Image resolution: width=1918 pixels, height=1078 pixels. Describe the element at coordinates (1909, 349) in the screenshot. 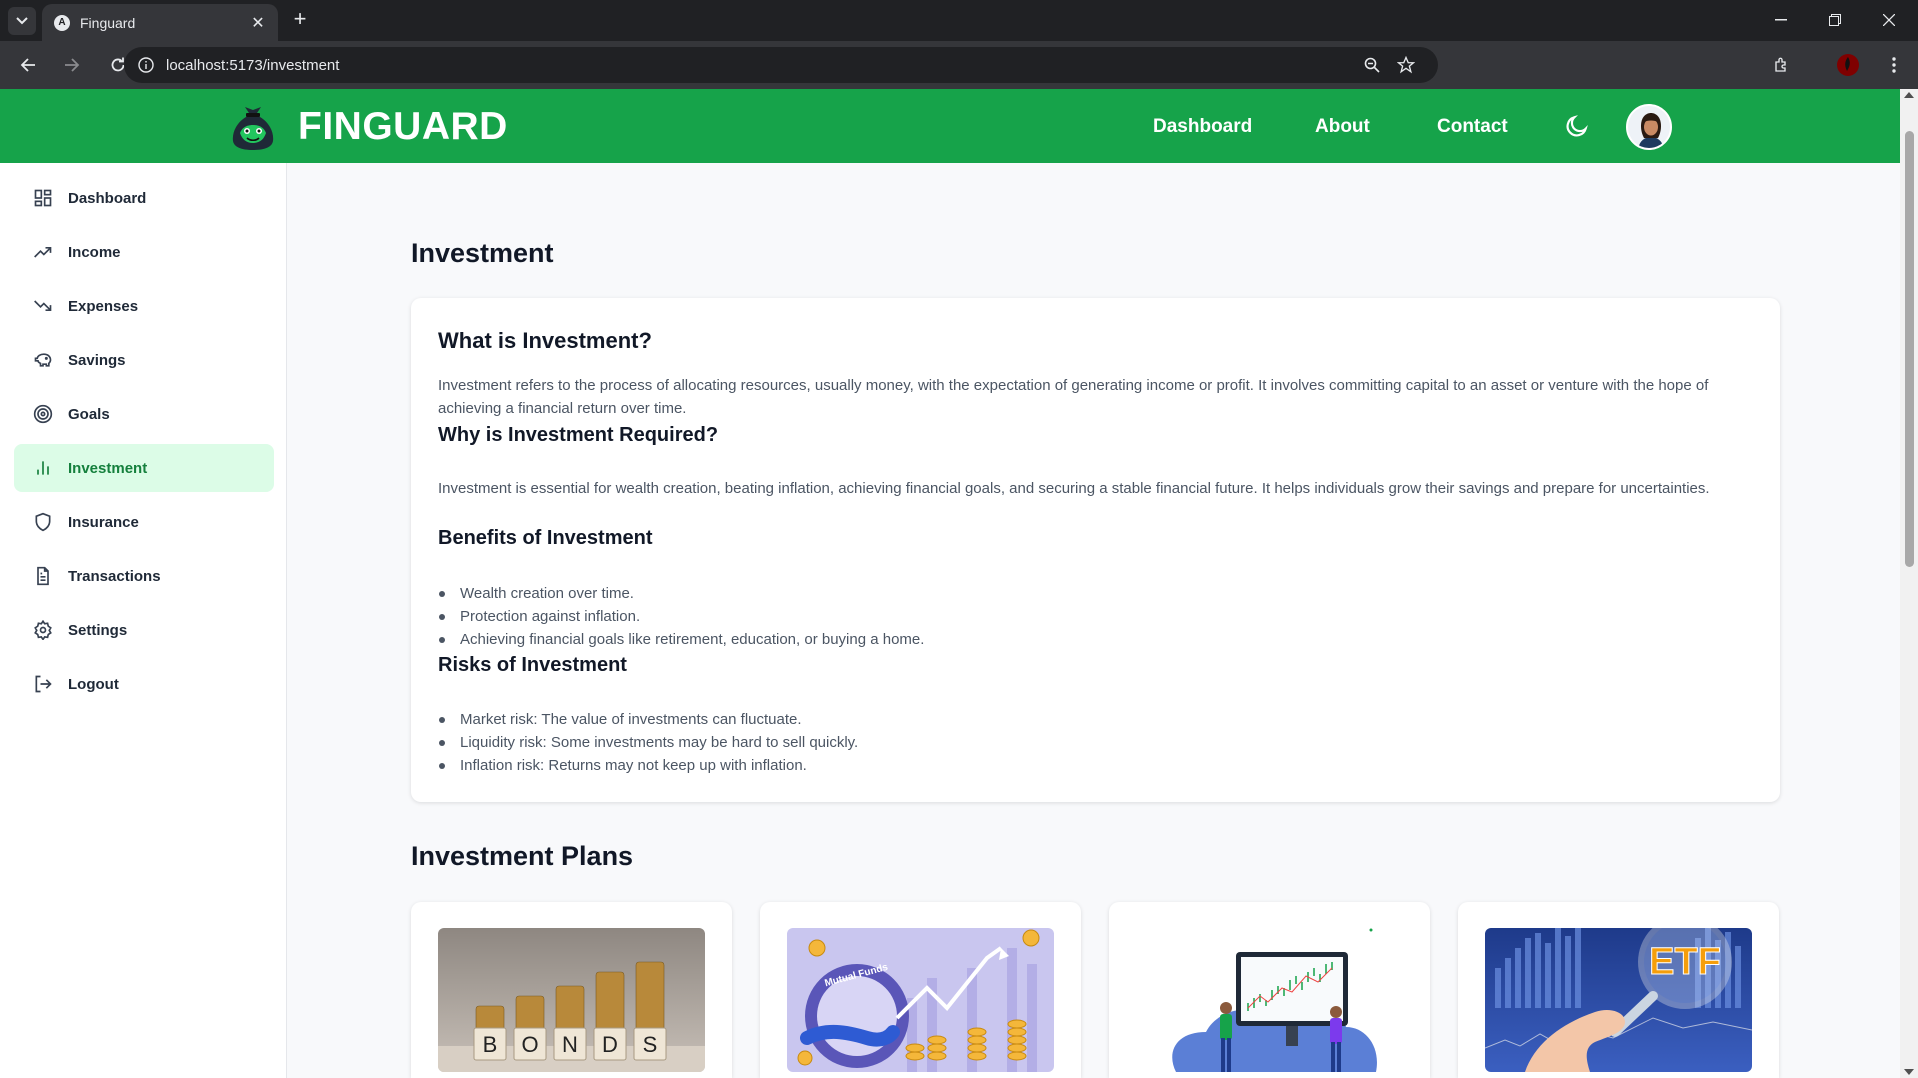

I see `scroll-thumb` at that location.